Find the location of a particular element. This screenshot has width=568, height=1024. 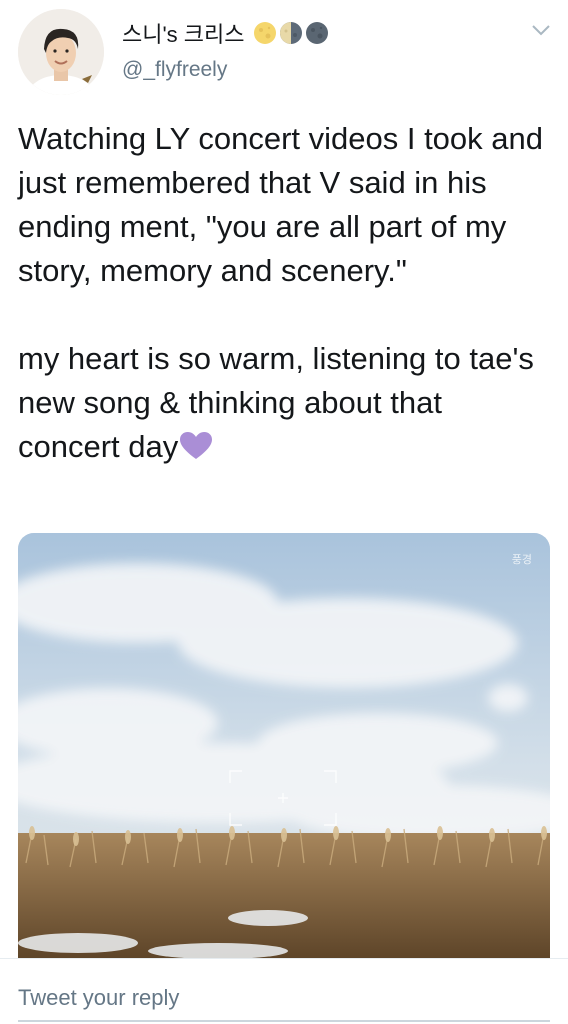

user-handle: @_flyfreely is located at coordinates (174, 70).